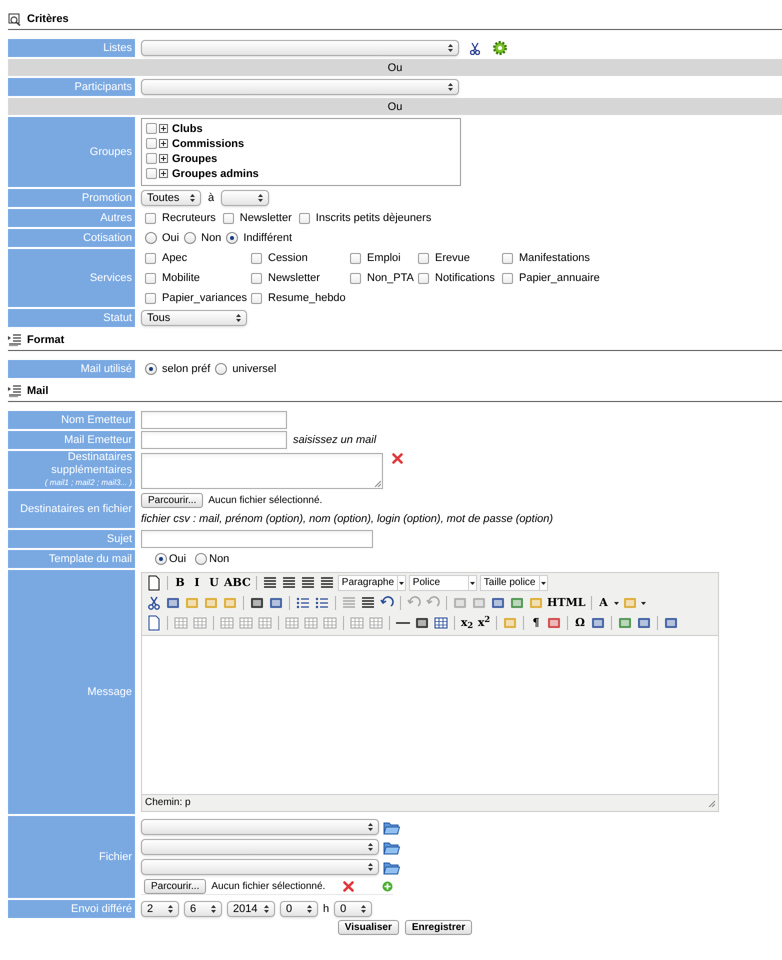  What do you see at coordinates (475, 48) in the screenshot?
I see `scissors-icon` at bounding box center [475, 48].